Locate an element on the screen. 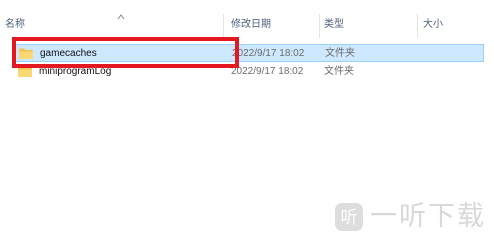 The image size is (494, 246). column-header-name: 名称 is located at coordinates (114, 25).